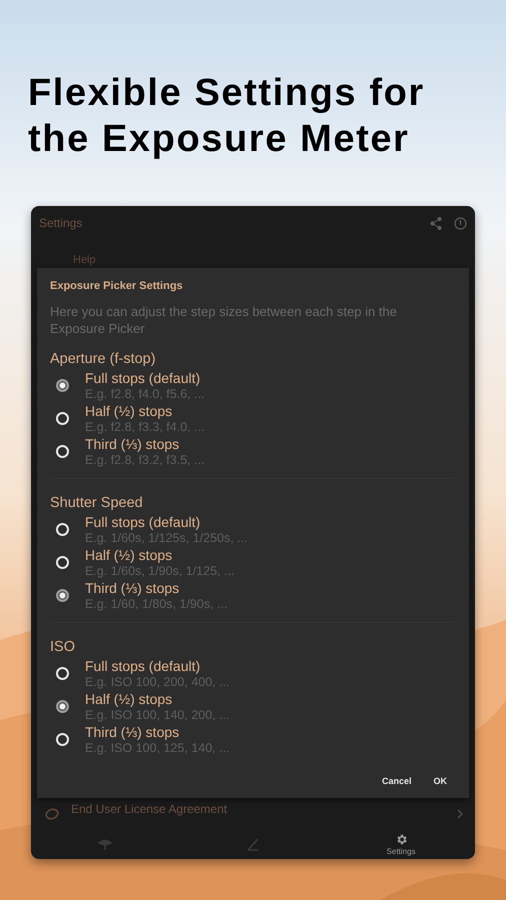  Describe the element at coordinates (117, 286) in the screenshot. I see `dialog-title: Exposure Picker Settings` at that location.